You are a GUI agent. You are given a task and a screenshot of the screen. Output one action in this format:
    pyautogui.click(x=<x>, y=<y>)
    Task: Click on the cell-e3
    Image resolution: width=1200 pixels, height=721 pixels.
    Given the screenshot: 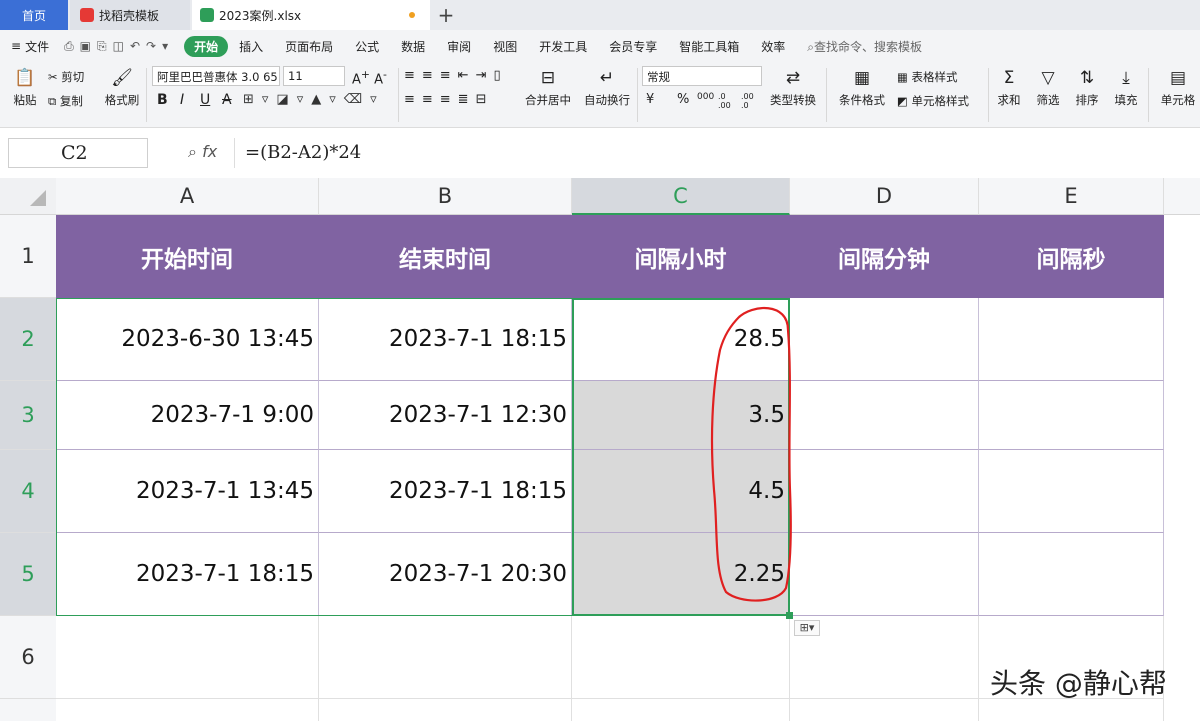 What is the action you would take?
    pyautogui.click(x=1071, y=415)
    